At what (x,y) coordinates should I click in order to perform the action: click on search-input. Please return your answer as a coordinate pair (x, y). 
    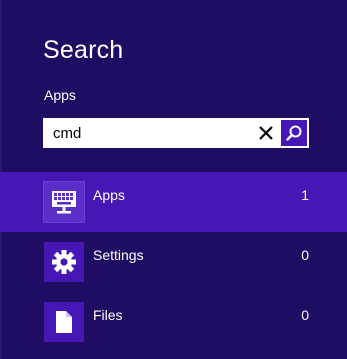
    Looking at the image, I should click on (147, 133).